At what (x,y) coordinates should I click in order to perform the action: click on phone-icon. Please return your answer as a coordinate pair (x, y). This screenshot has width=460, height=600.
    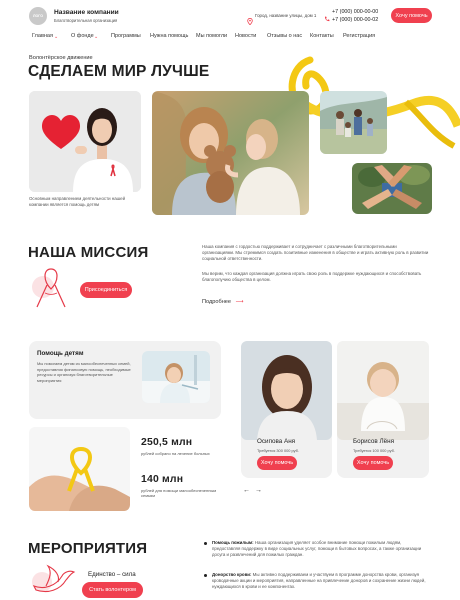
    Looking at the image, I should click on (327, 18).